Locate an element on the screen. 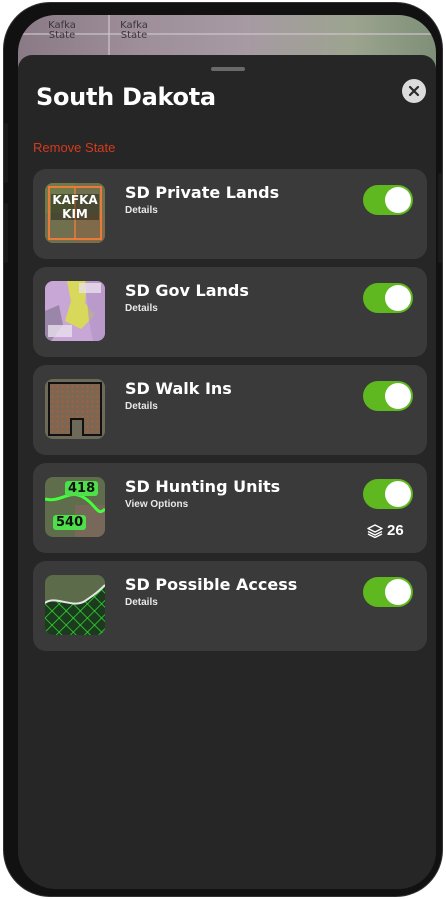  remove-state-link: Remove State is located at coordinates (74, 147).